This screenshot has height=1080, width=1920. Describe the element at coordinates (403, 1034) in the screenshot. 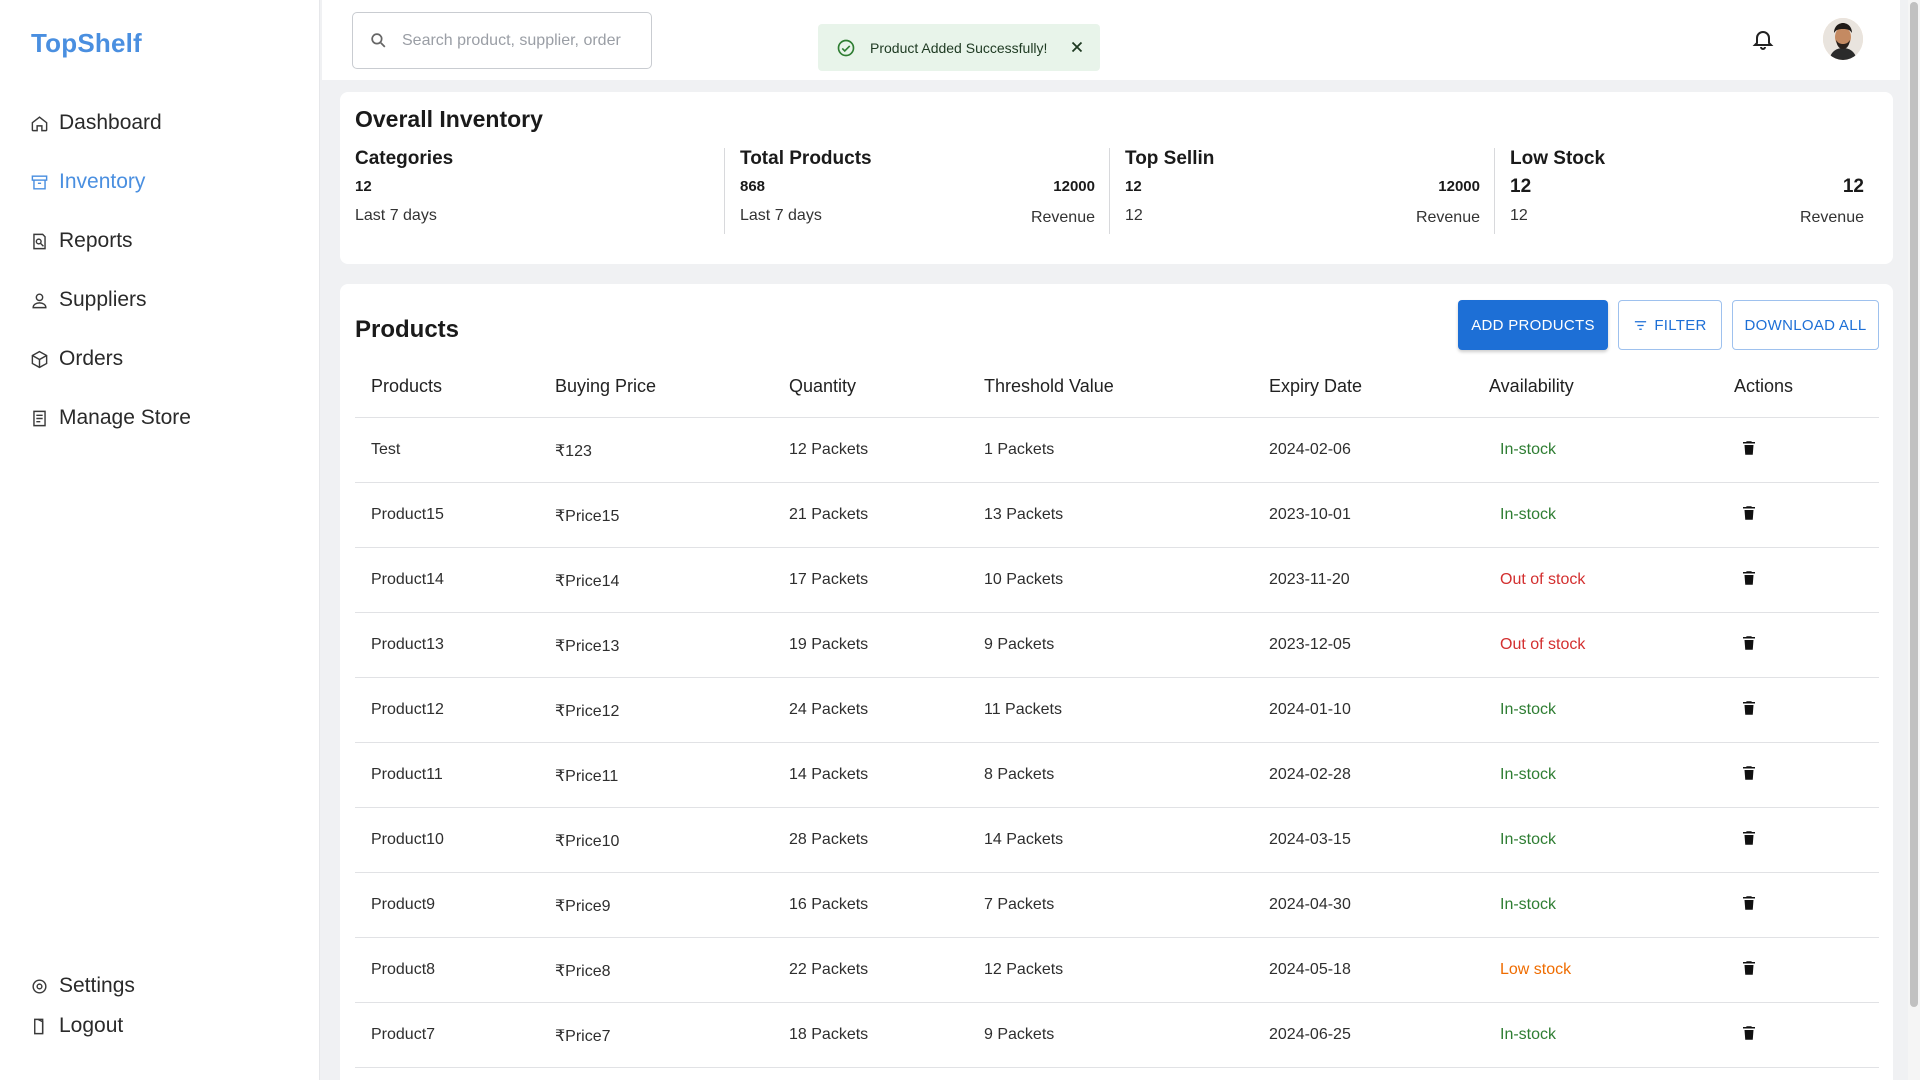

I see `table-cell: Product7` at that location.